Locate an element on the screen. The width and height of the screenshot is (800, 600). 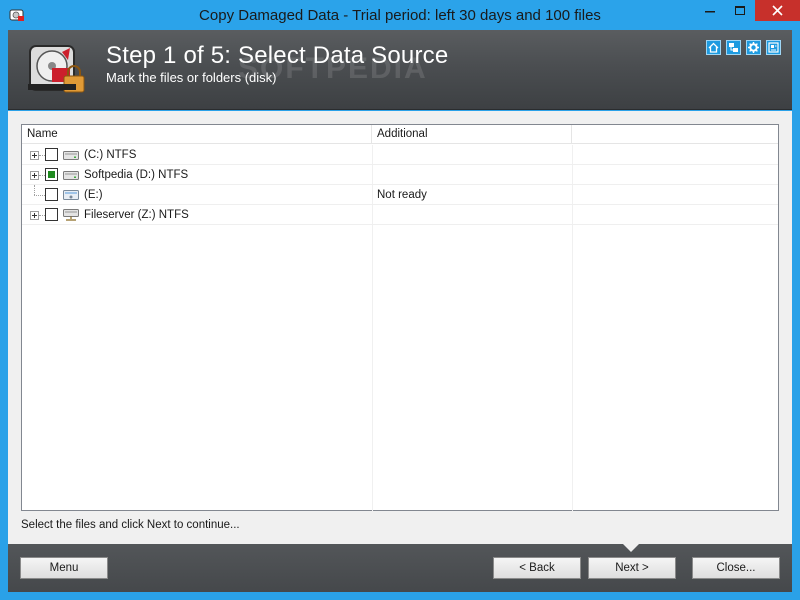
info-icon is located at coordinates (773, 47).